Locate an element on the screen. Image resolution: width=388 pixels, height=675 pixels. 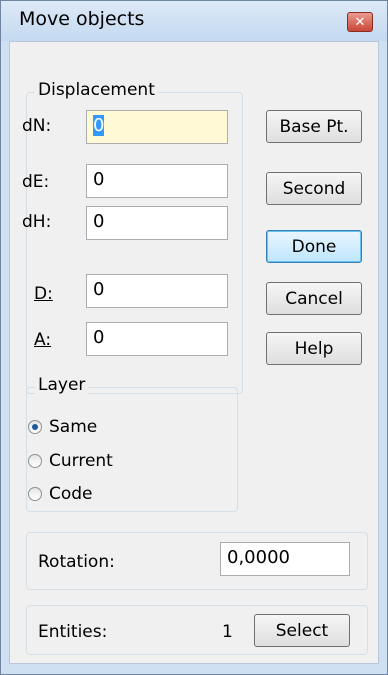
radio-code is located at coordinates (35, 494).